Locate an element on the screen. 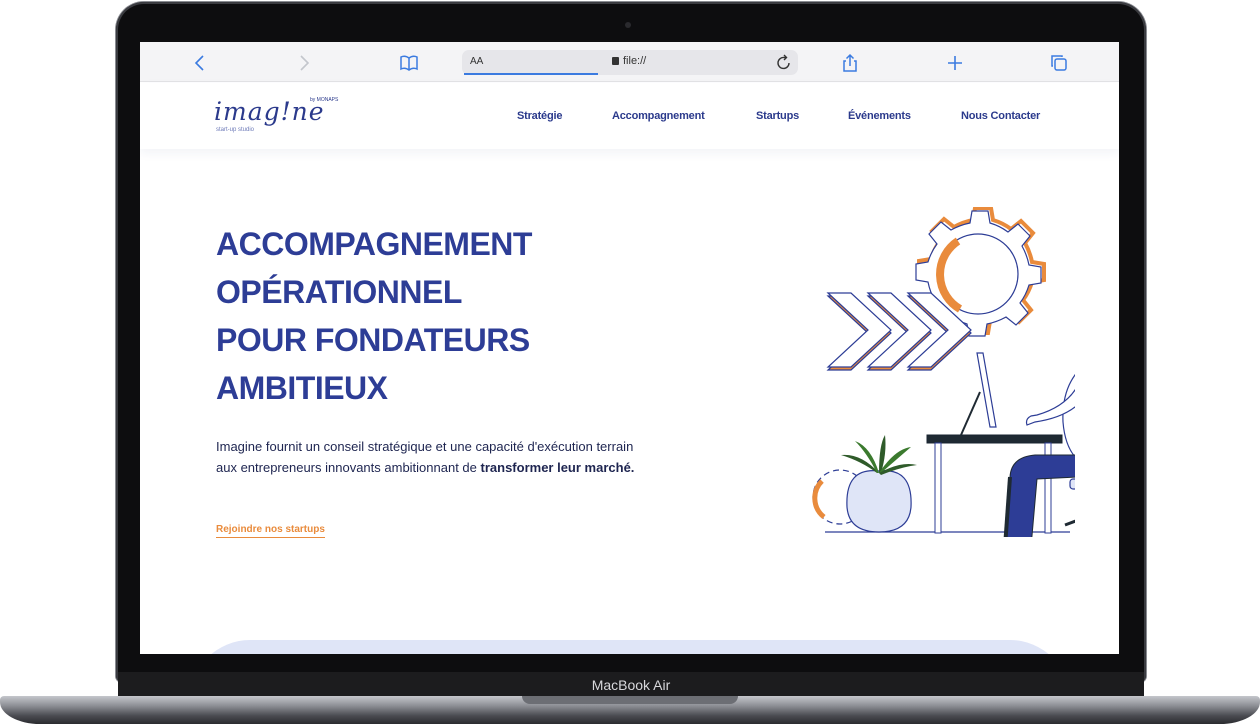  logo-wordmark: imag!ne is located at coordinates (269, 111).